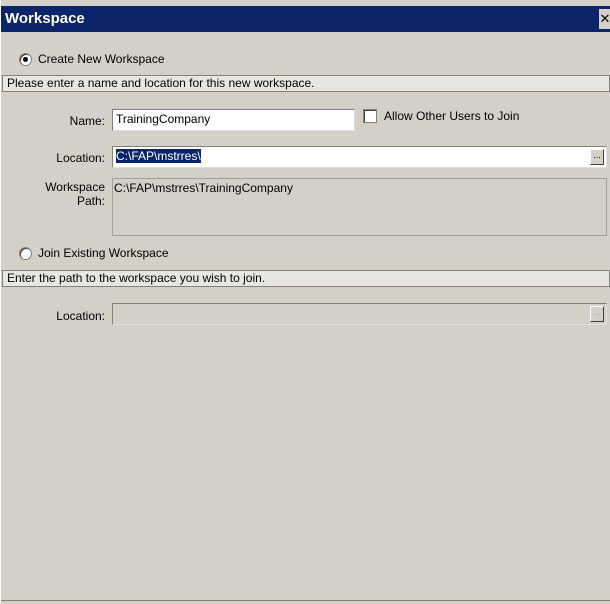 Image resolution: width=610 pixels, height=604 pixels. What do you see at coordinates (90, 201) in the screenshot?
I see `workspace-path-label-line2: Path:` at bounding box center [90, 201].